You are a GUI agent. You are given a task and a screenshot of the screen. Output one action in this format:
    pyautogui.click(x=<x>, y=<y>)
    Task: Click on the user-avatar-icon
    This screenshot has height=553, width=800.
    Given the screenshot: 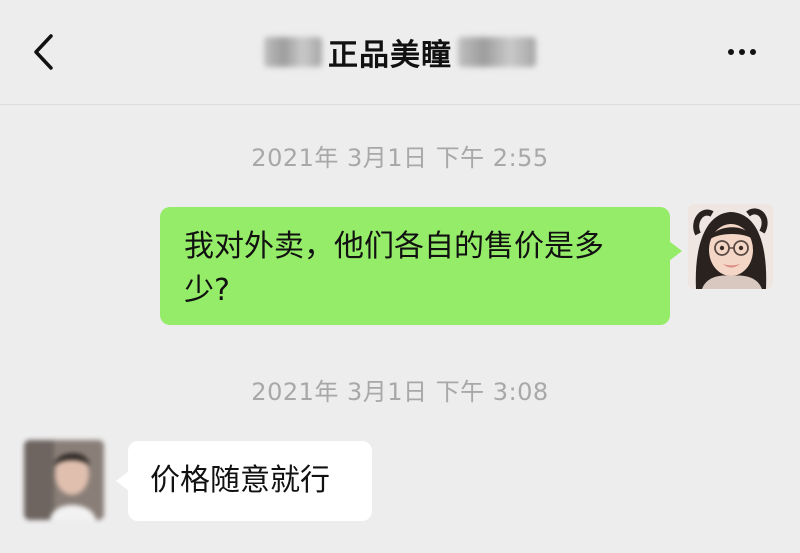 What is the action you would take?
    pyautogui.click(x=730, y=246)
    